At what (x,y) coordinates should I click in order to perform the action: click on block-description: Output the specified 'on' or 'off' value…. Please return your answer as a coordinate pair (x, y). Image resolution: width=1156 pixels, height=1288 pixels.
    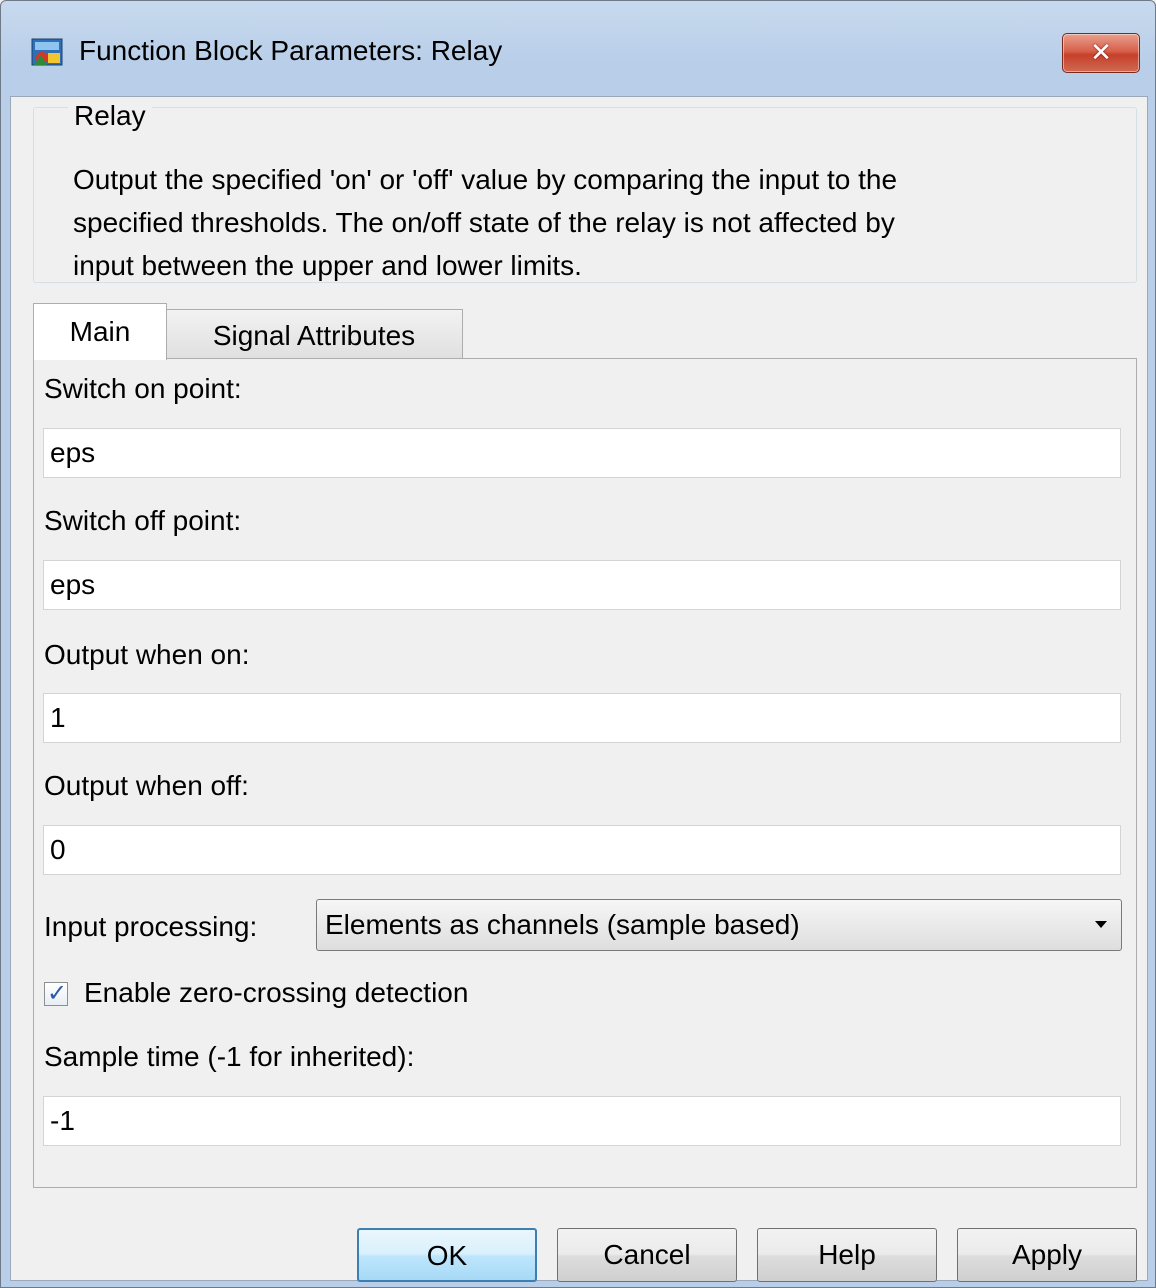
    Looking at the image, I should click on (485, 222).